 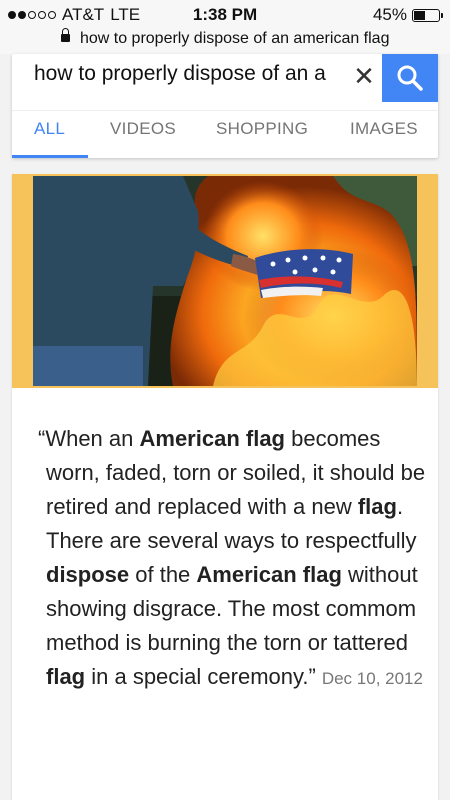 I want to click on status-bar: AT&T LTE 1:38 PM 45%, so click(x=225, y=15).